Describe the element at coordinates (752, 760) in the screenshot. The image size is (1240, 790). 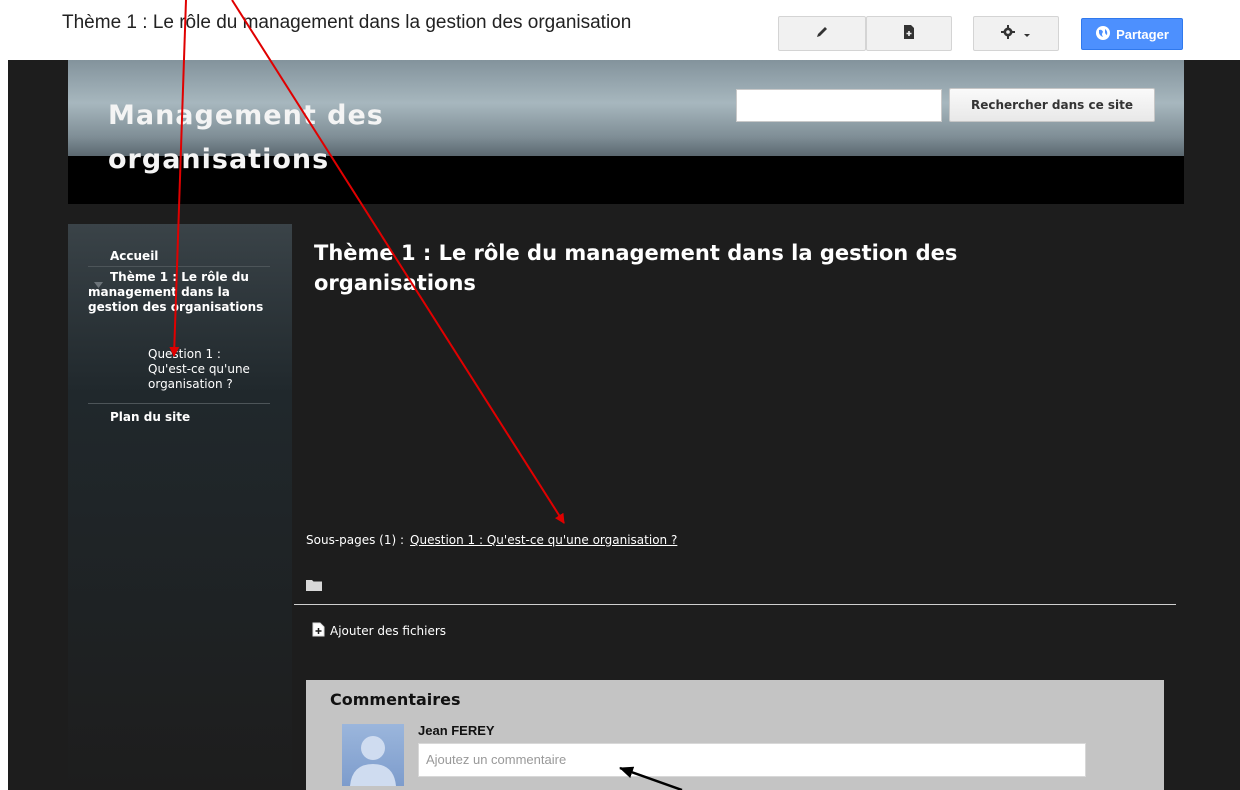
I see `comment-input: Ajoutez un commentaire` at that location.